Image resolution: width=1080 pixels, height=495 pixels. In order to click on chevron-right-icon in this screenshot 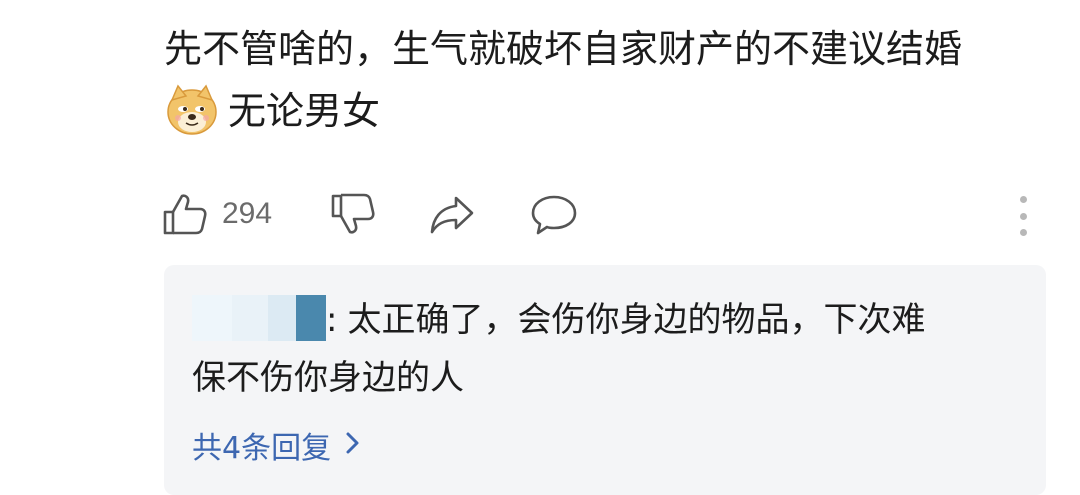, I will do `click(353, 445)`.